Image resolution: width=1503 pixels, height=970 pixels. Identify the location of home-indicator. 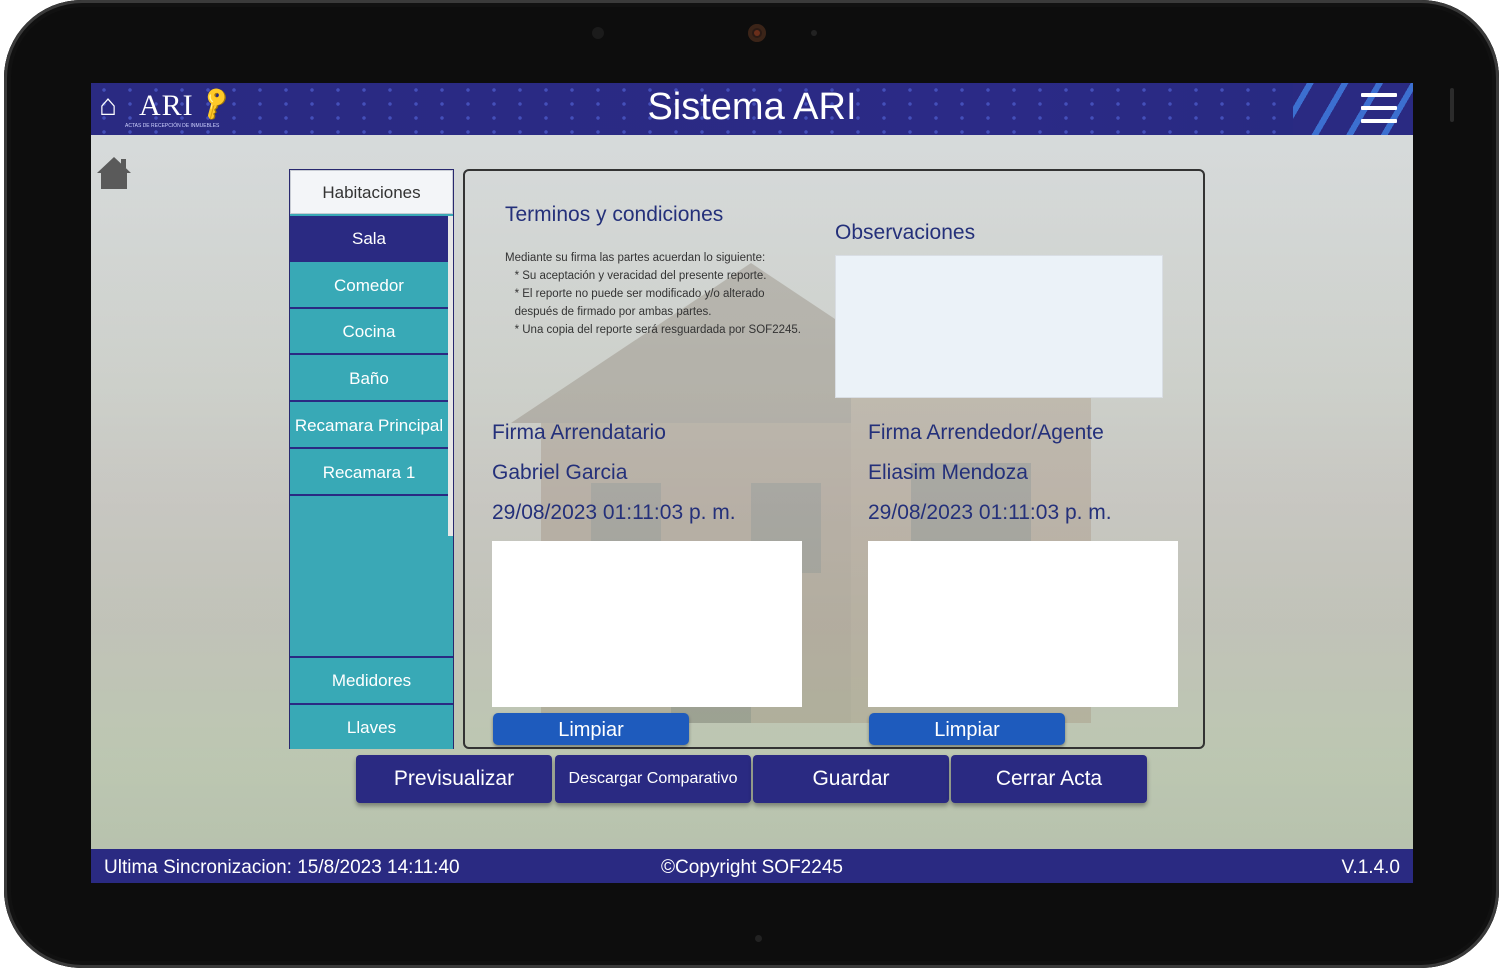
(758, 938).